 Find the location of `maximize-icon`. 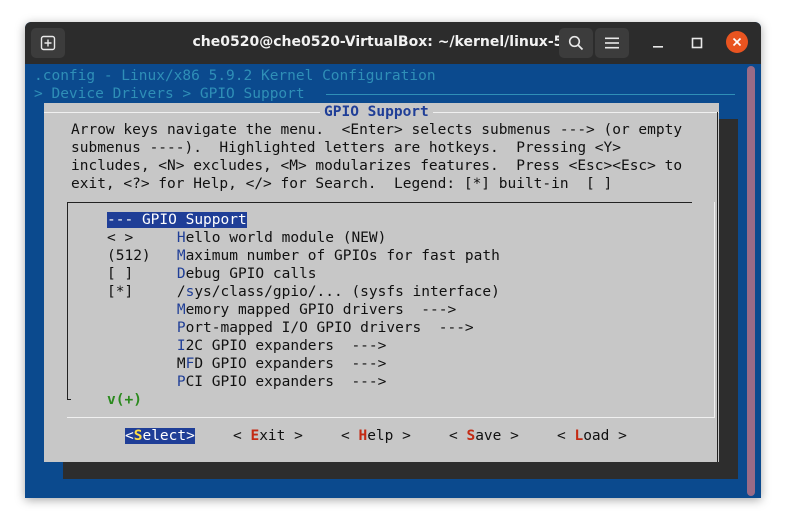

maximize-icon is located at coordinates (697, 43).